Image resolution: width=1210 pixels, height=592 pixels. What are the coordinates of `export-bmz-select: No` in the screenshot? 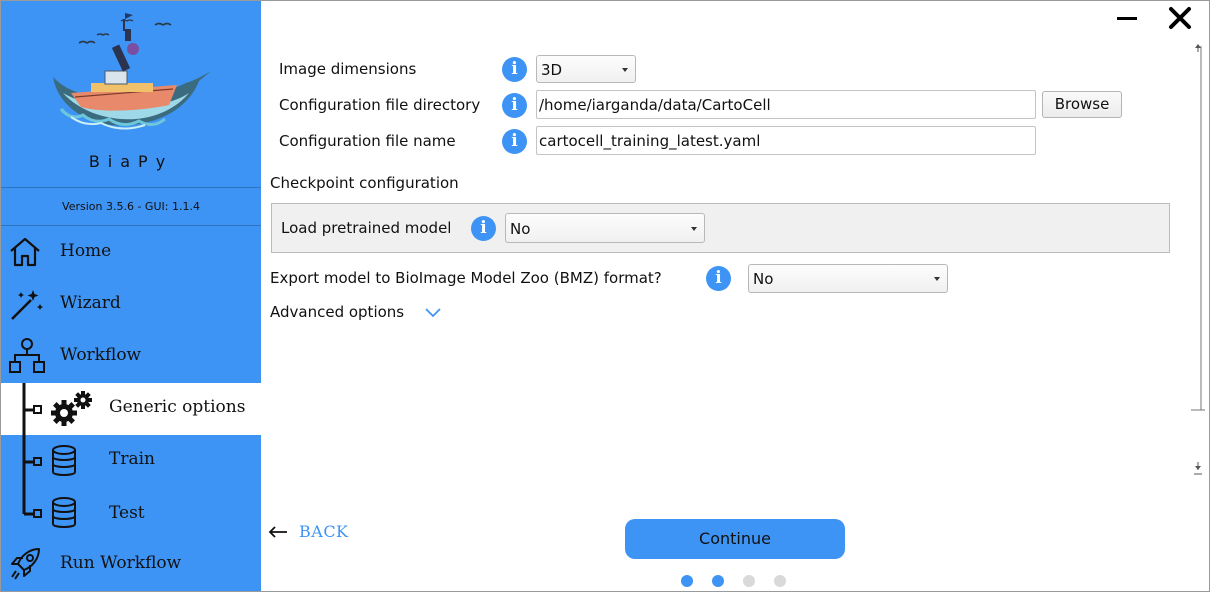 It's located at (848, 278).